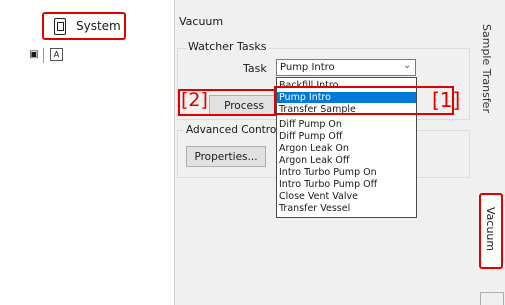  Describe the element at coordinates (492, 298) in the screenshot. I see `tab-partial` at that location.